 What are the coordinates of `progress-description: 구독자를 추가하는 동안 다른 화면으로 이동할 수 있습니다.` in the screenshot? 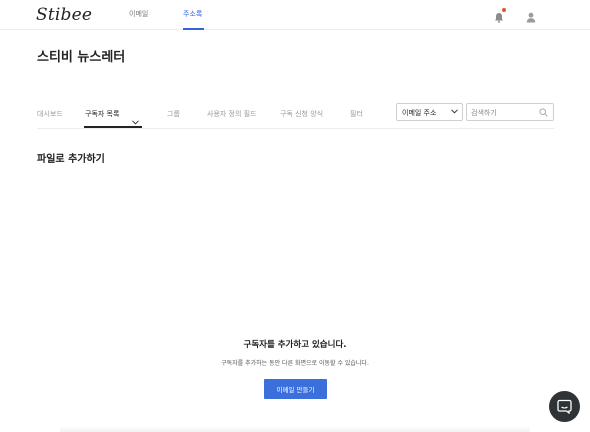 It's located at (295, 363).